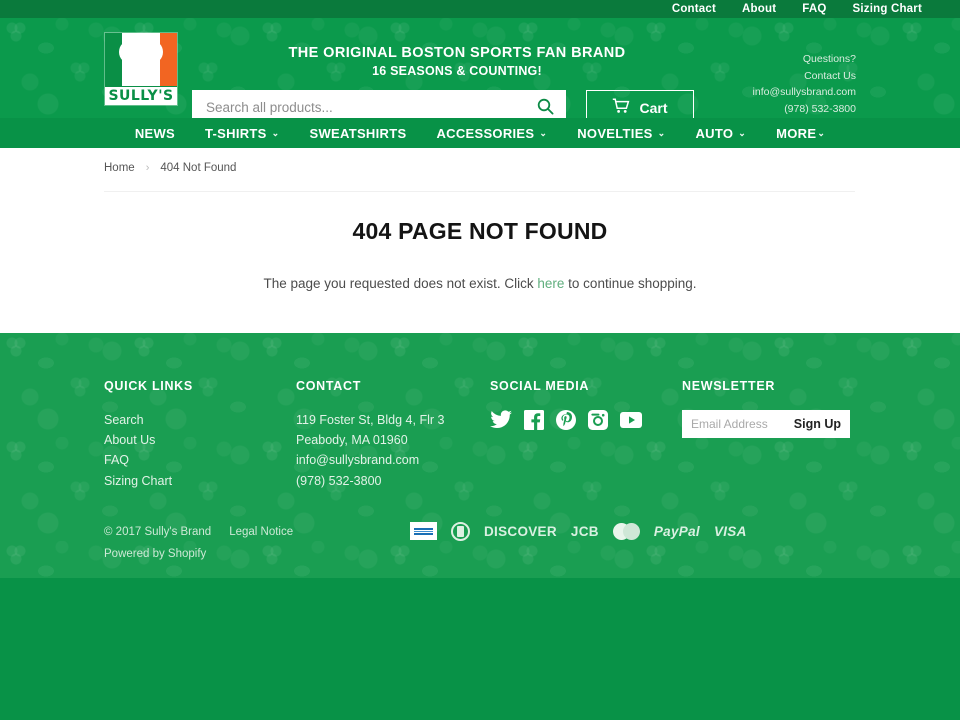 The image size is (960, 720). What do you see at coordinates (423, 531) in the screenshot?
I see `amex-icon` at bounding box center [423, 531].